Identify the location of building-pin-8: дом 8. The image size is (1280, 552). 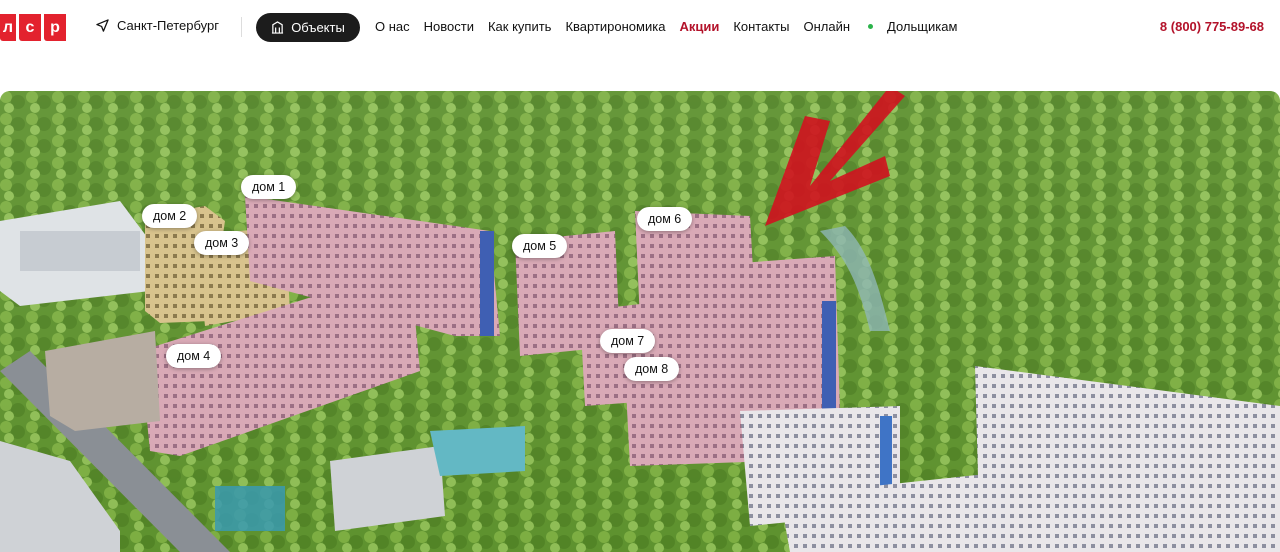
(652, 369).